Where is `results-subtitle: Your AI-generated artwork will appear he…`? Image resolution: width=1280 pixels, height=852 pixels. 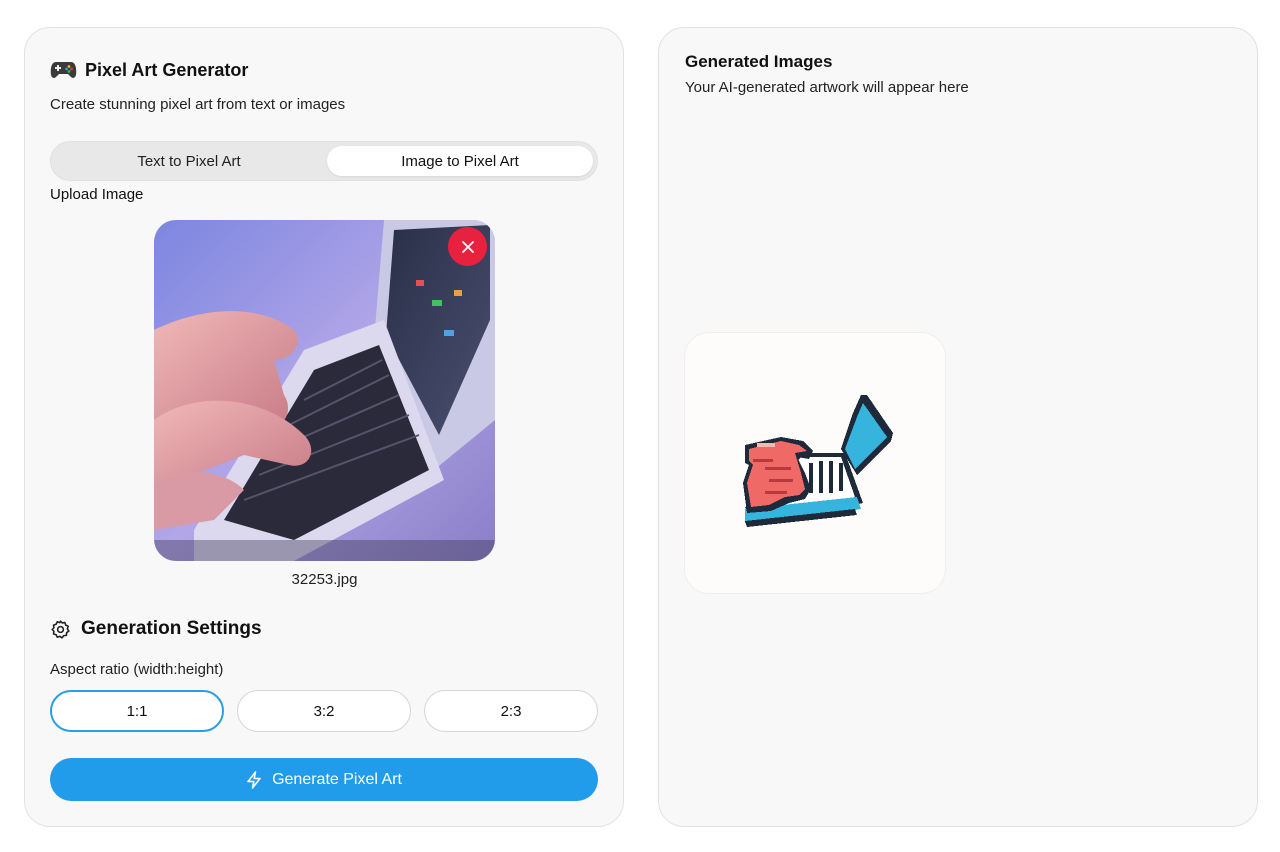 results-subtitle: Your AI-generated artwork will appear he… is located at coordinates (827, 87).